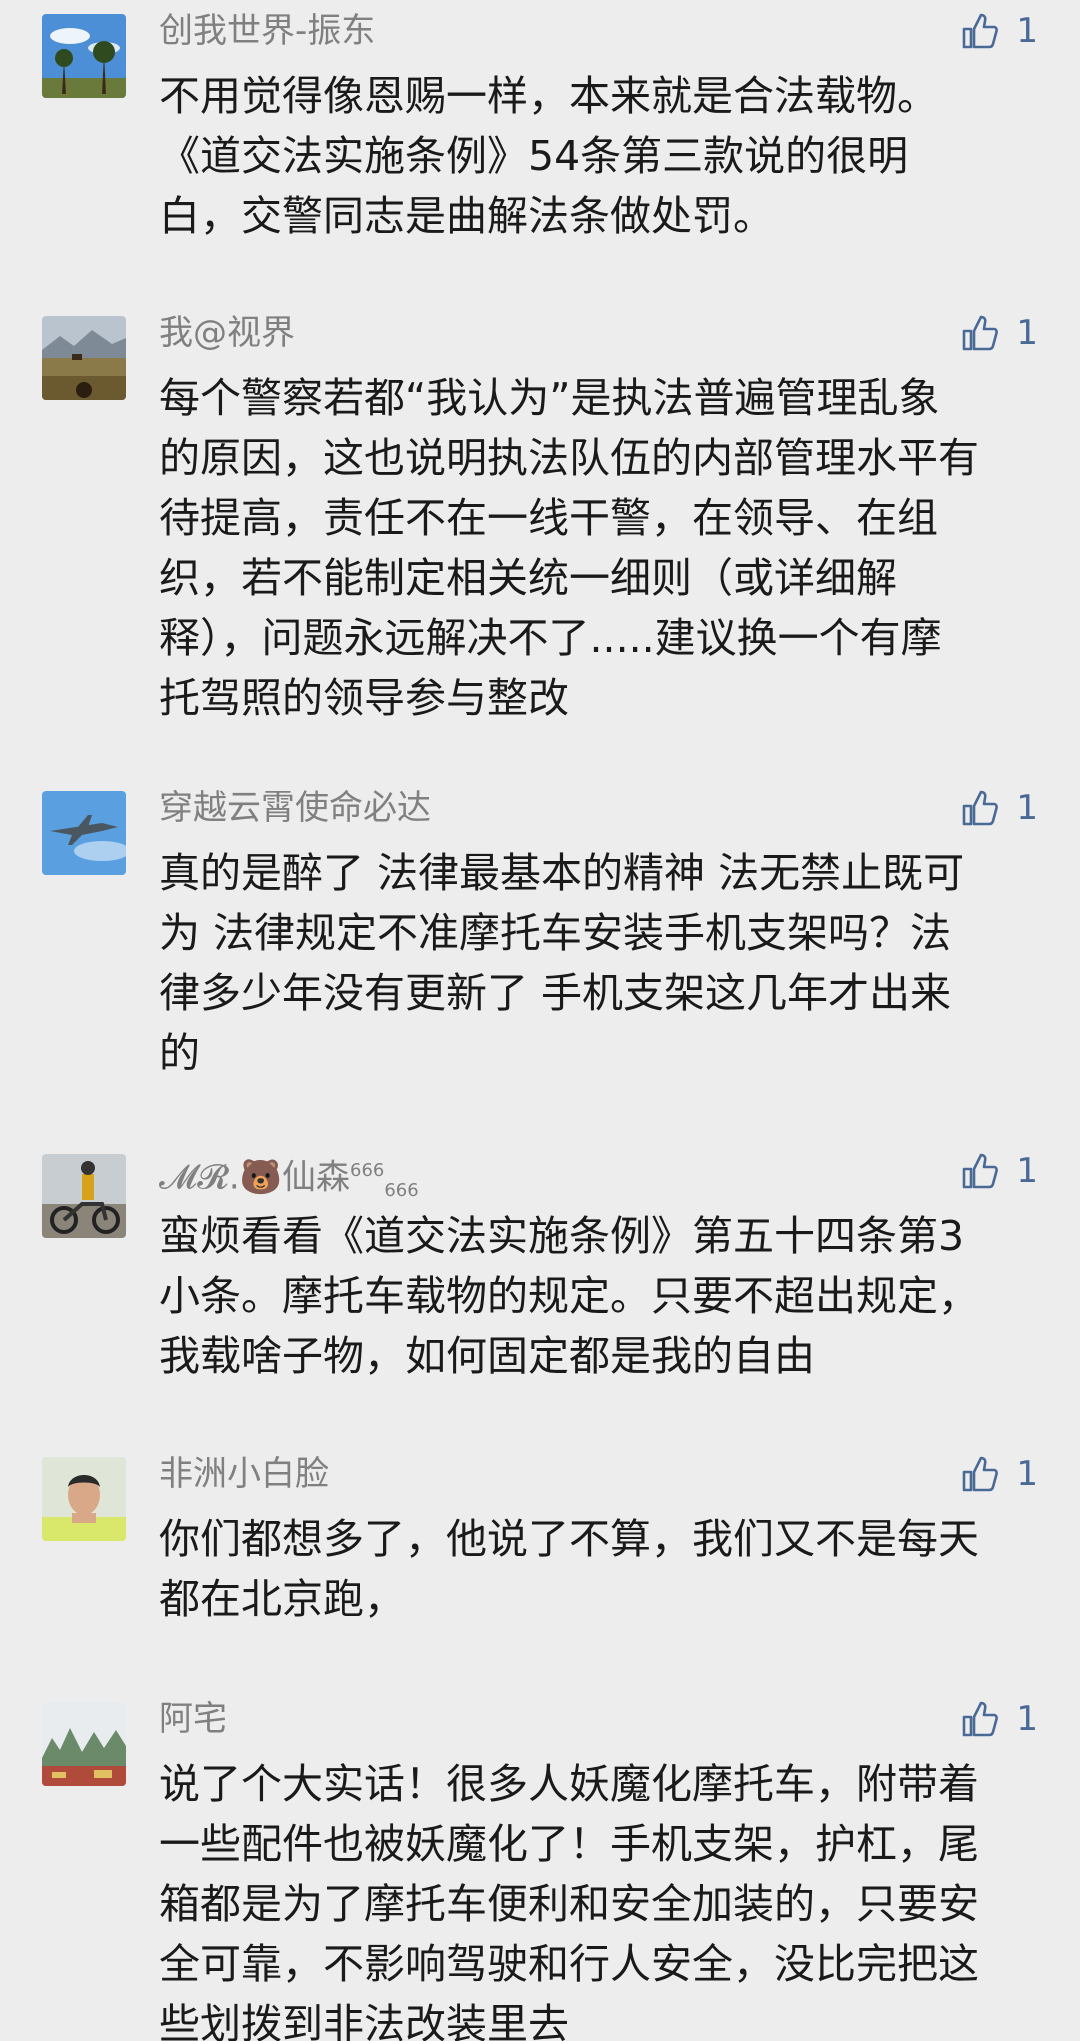  I want to click on grassland-avatar-icon, so click(84, 358).